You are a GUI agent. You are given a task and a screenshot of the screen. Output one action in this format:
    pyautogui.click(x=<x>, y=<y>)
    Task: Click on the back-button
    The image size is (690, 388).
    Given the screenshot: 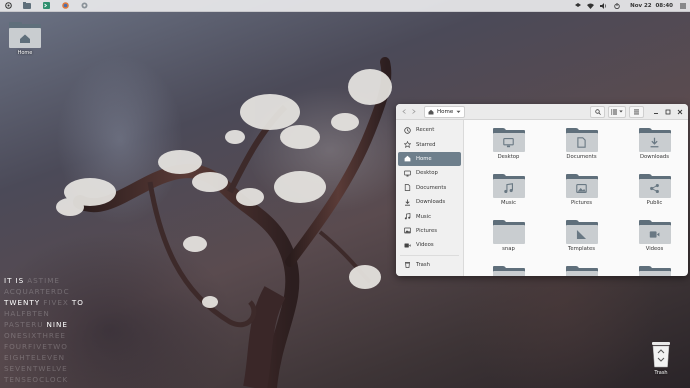 What is the action you would take?
    pyautogui.click(x=404, y=111)
    